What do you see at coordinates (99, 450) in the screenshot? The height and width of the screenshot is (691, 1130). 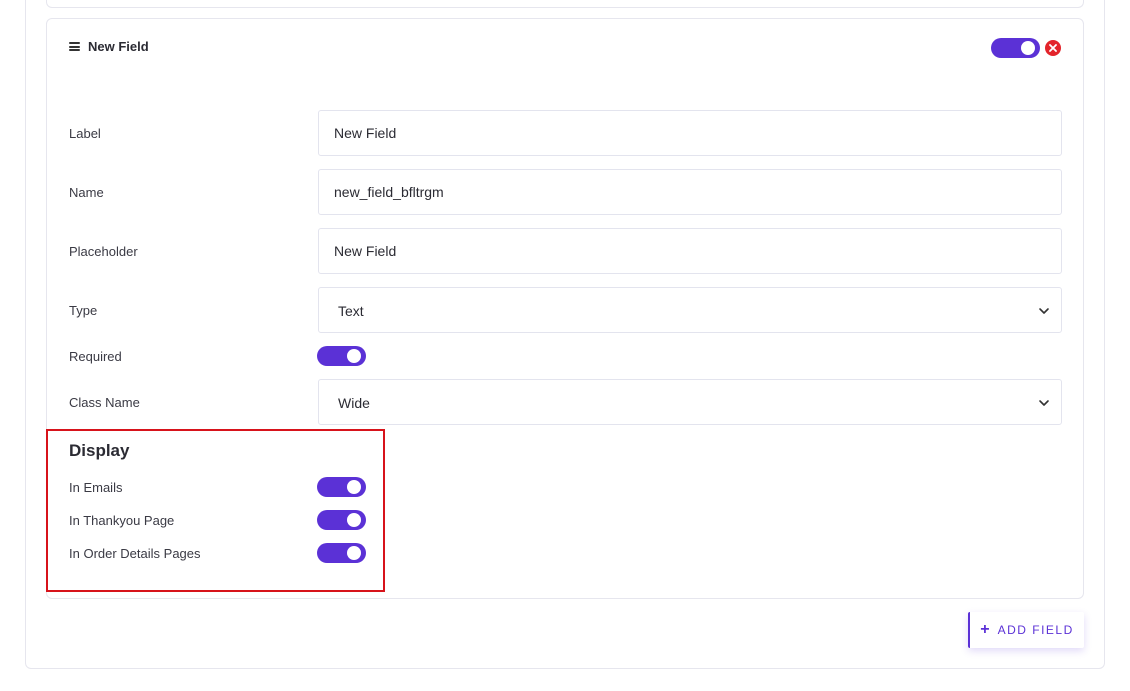 I see `display-section-title: Display` at bounding box center [99, 450].